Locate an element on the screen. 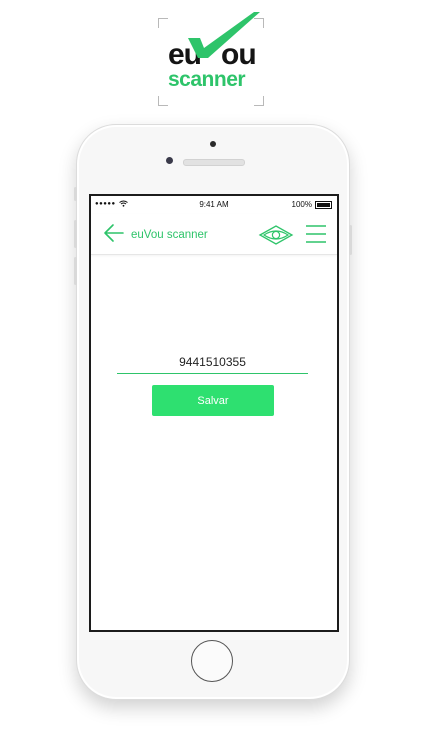 This screenshot has width=422, height=750. eye-icon is located at coordinates (276, 235).